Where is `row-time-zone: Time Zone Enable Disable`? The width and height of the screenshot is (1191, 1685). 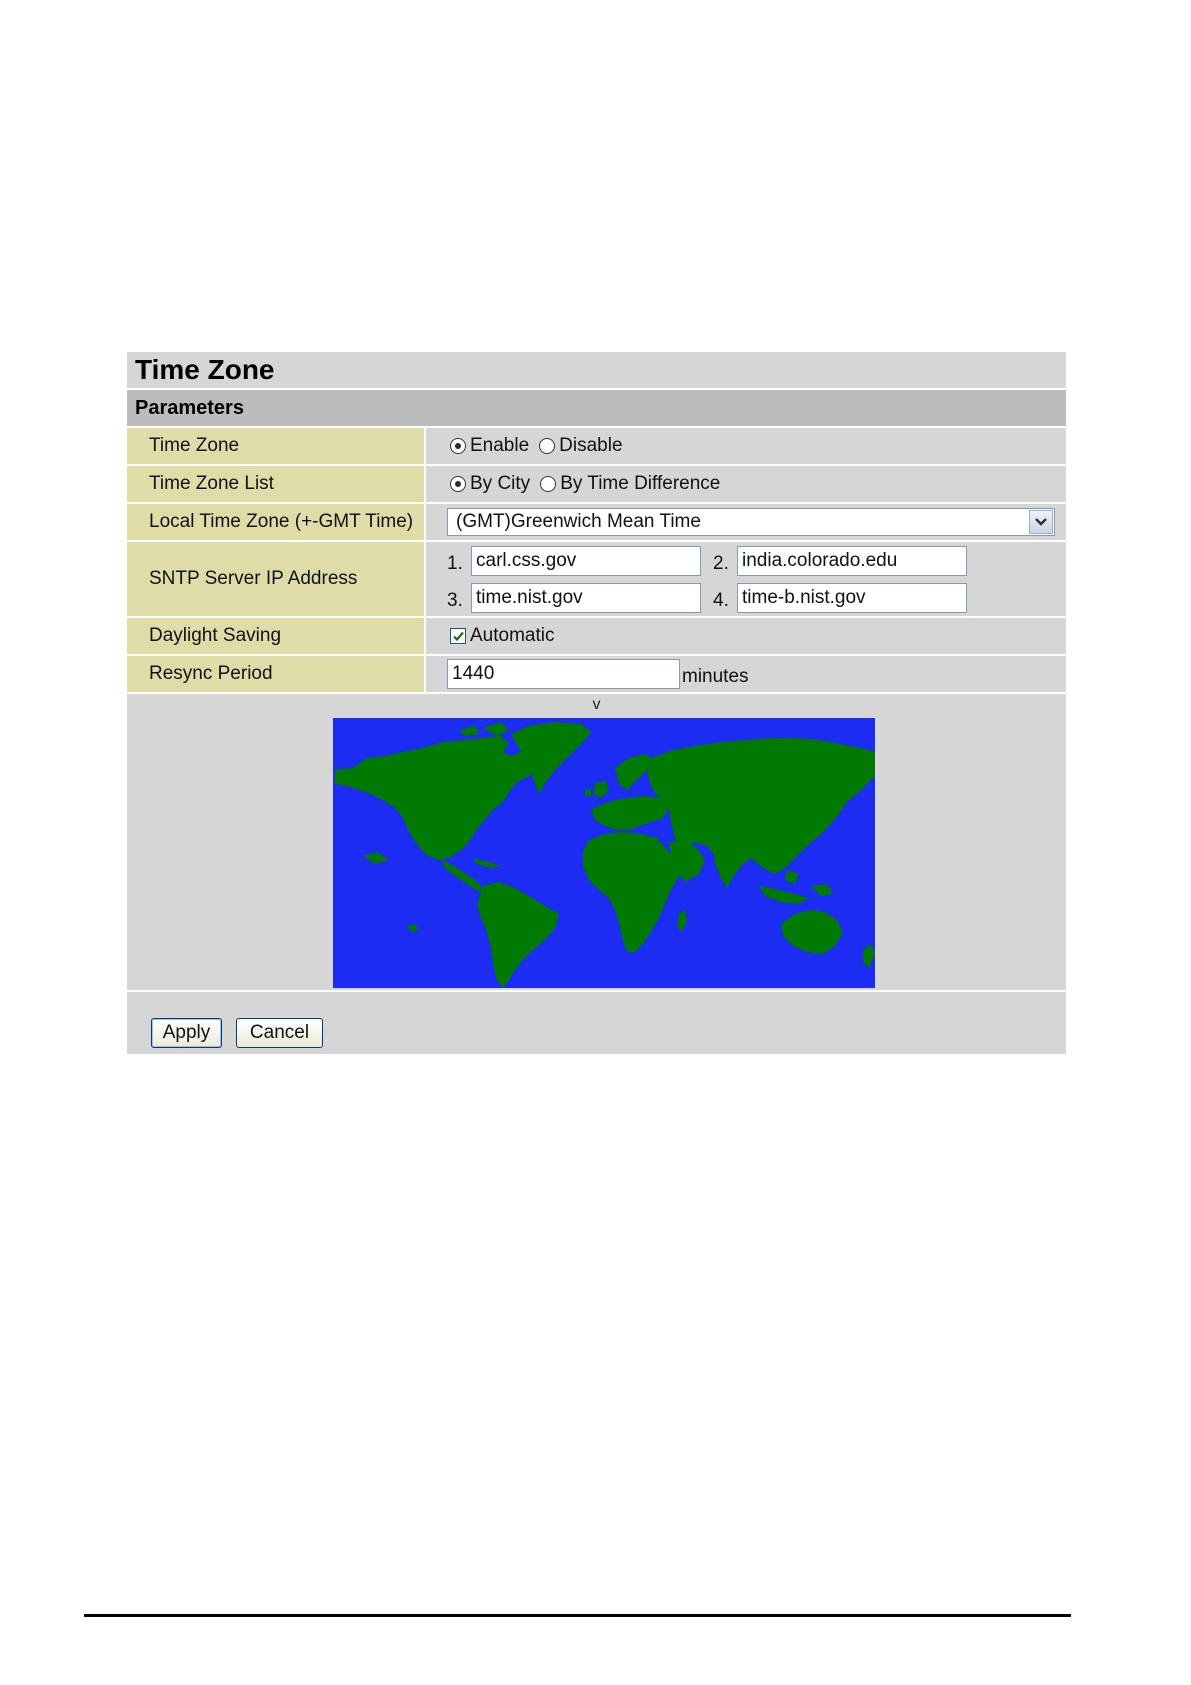
row-time-zone: Time Zone Enable Disable is located at coordinates (596, 447).